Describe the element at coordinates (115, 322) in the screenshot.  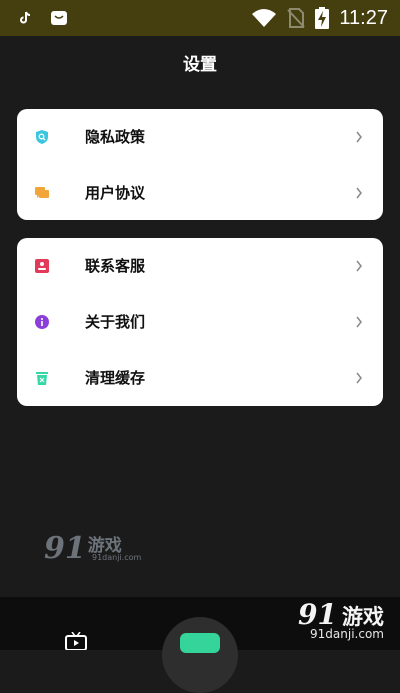
I see `menu-item-label: 关于我们` at that location.